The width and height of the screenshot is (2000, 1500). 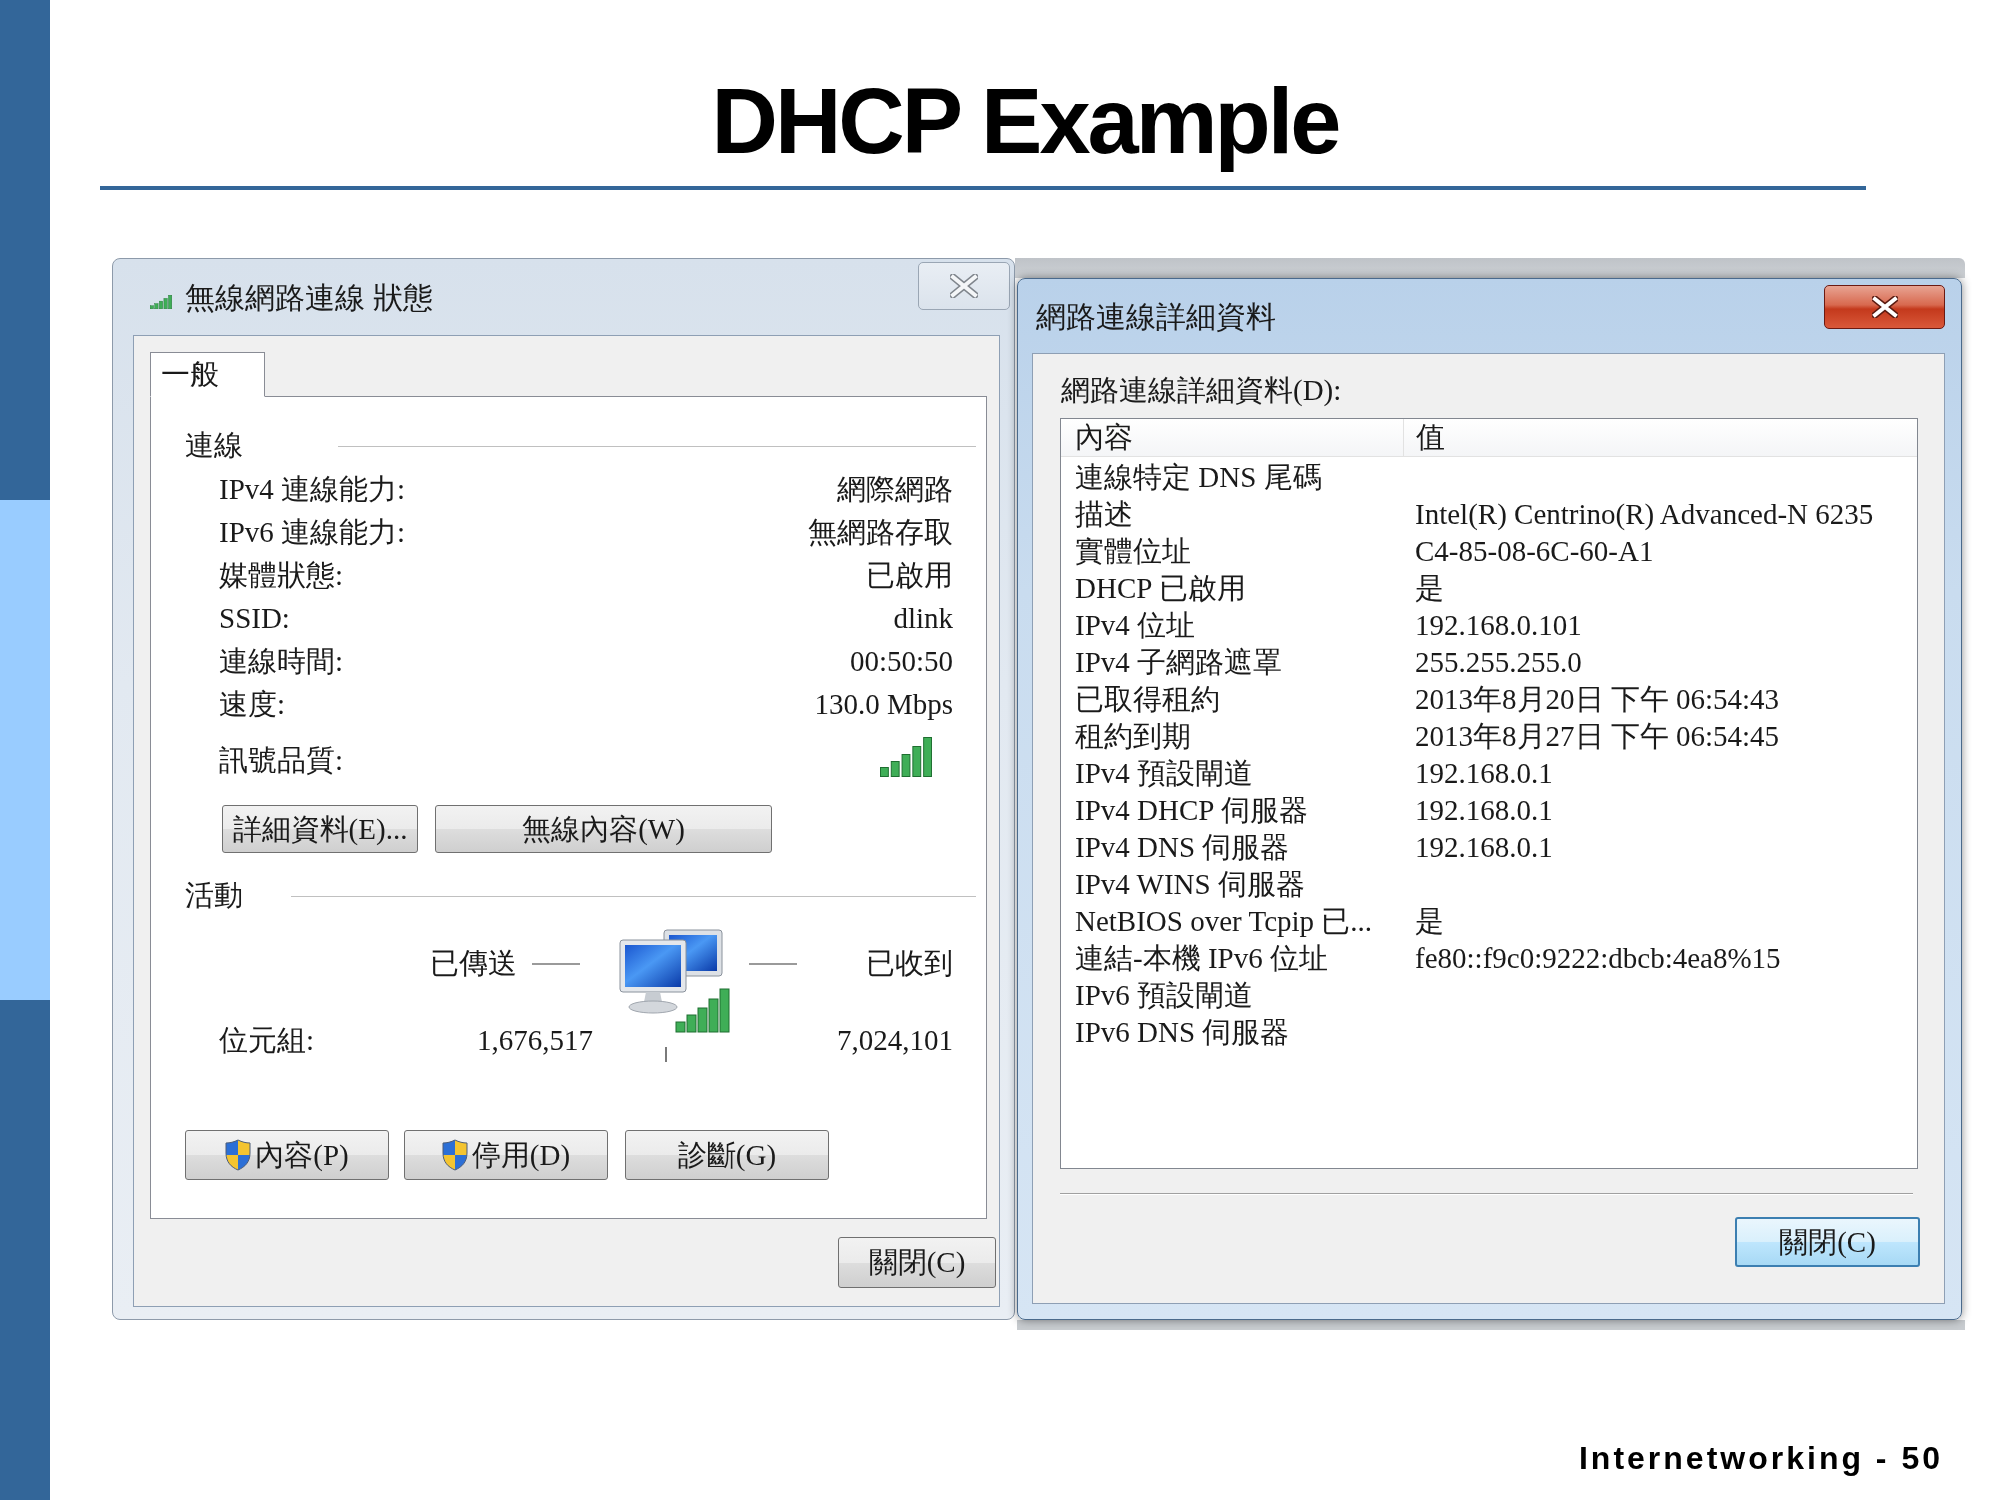 What do you see at coordinates (312, 489) in the screenshot?
I see `field-label: IPv4 連線能力:` at bounding box center [312, 489].